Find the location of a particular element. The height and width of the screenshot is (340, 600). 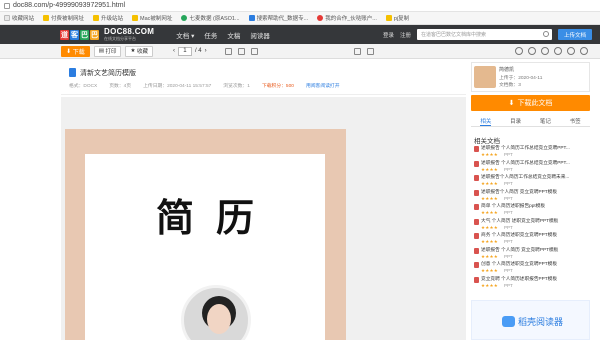

download-icon: ⬇ is located at coordinates (511, 103).